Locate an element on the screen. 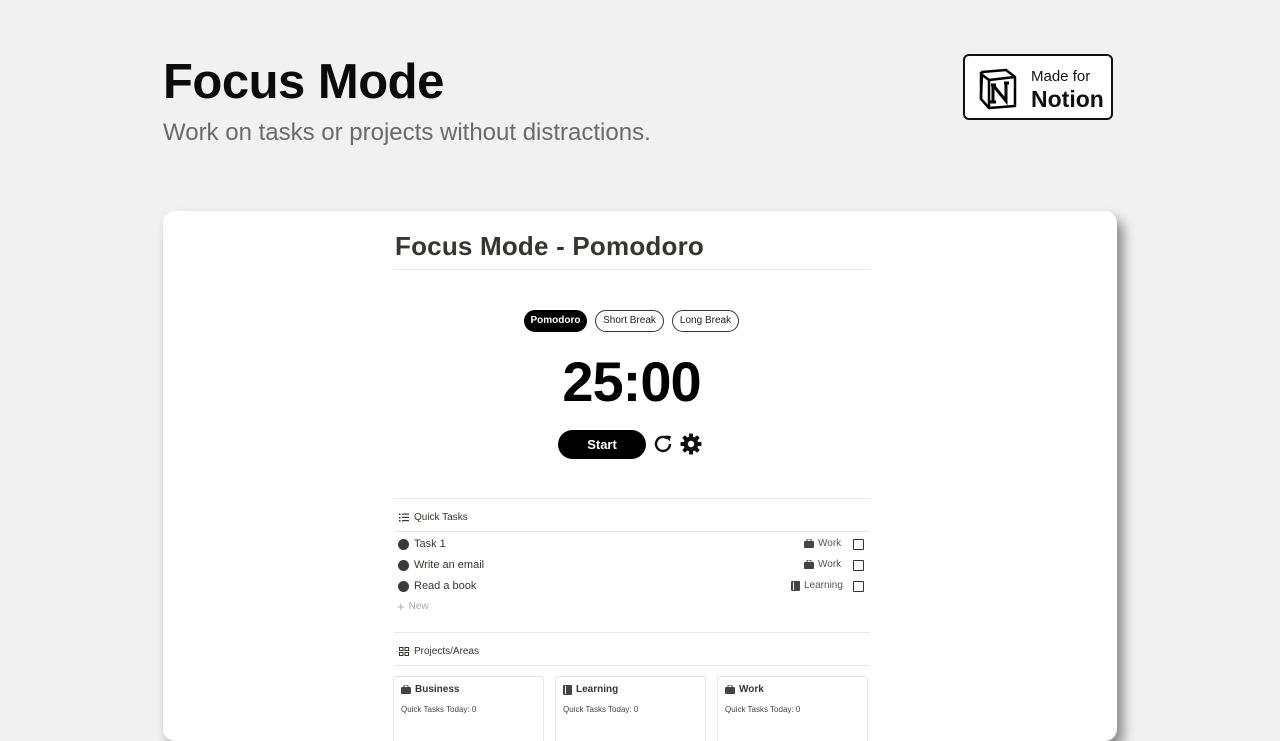  card-title: Work is located at coordinates (744, 689).